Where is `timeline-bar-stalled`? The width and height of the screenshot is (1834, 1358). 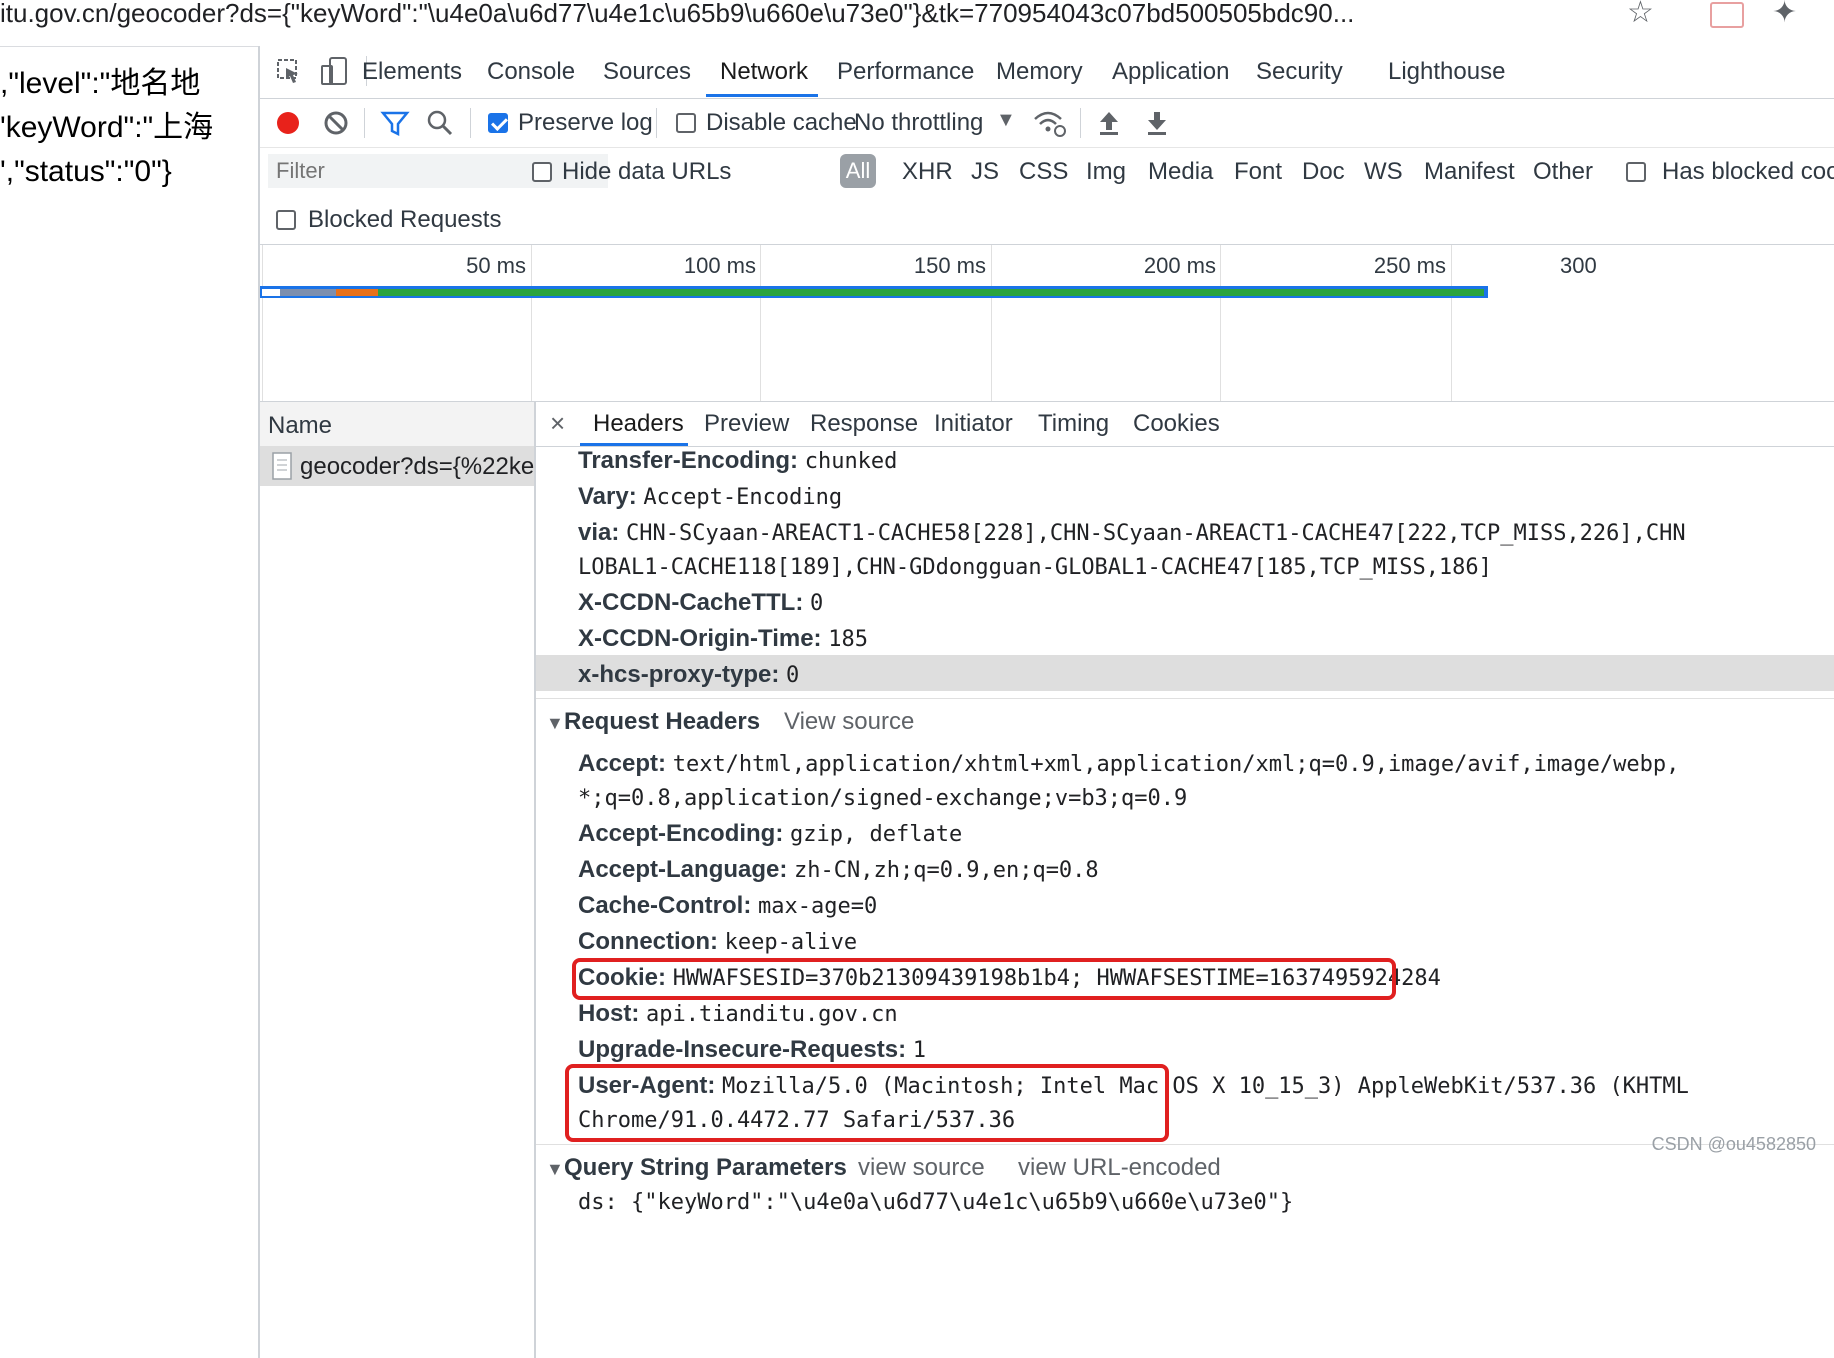 timeline-bar-stalled is located at coordinates (308, 292).